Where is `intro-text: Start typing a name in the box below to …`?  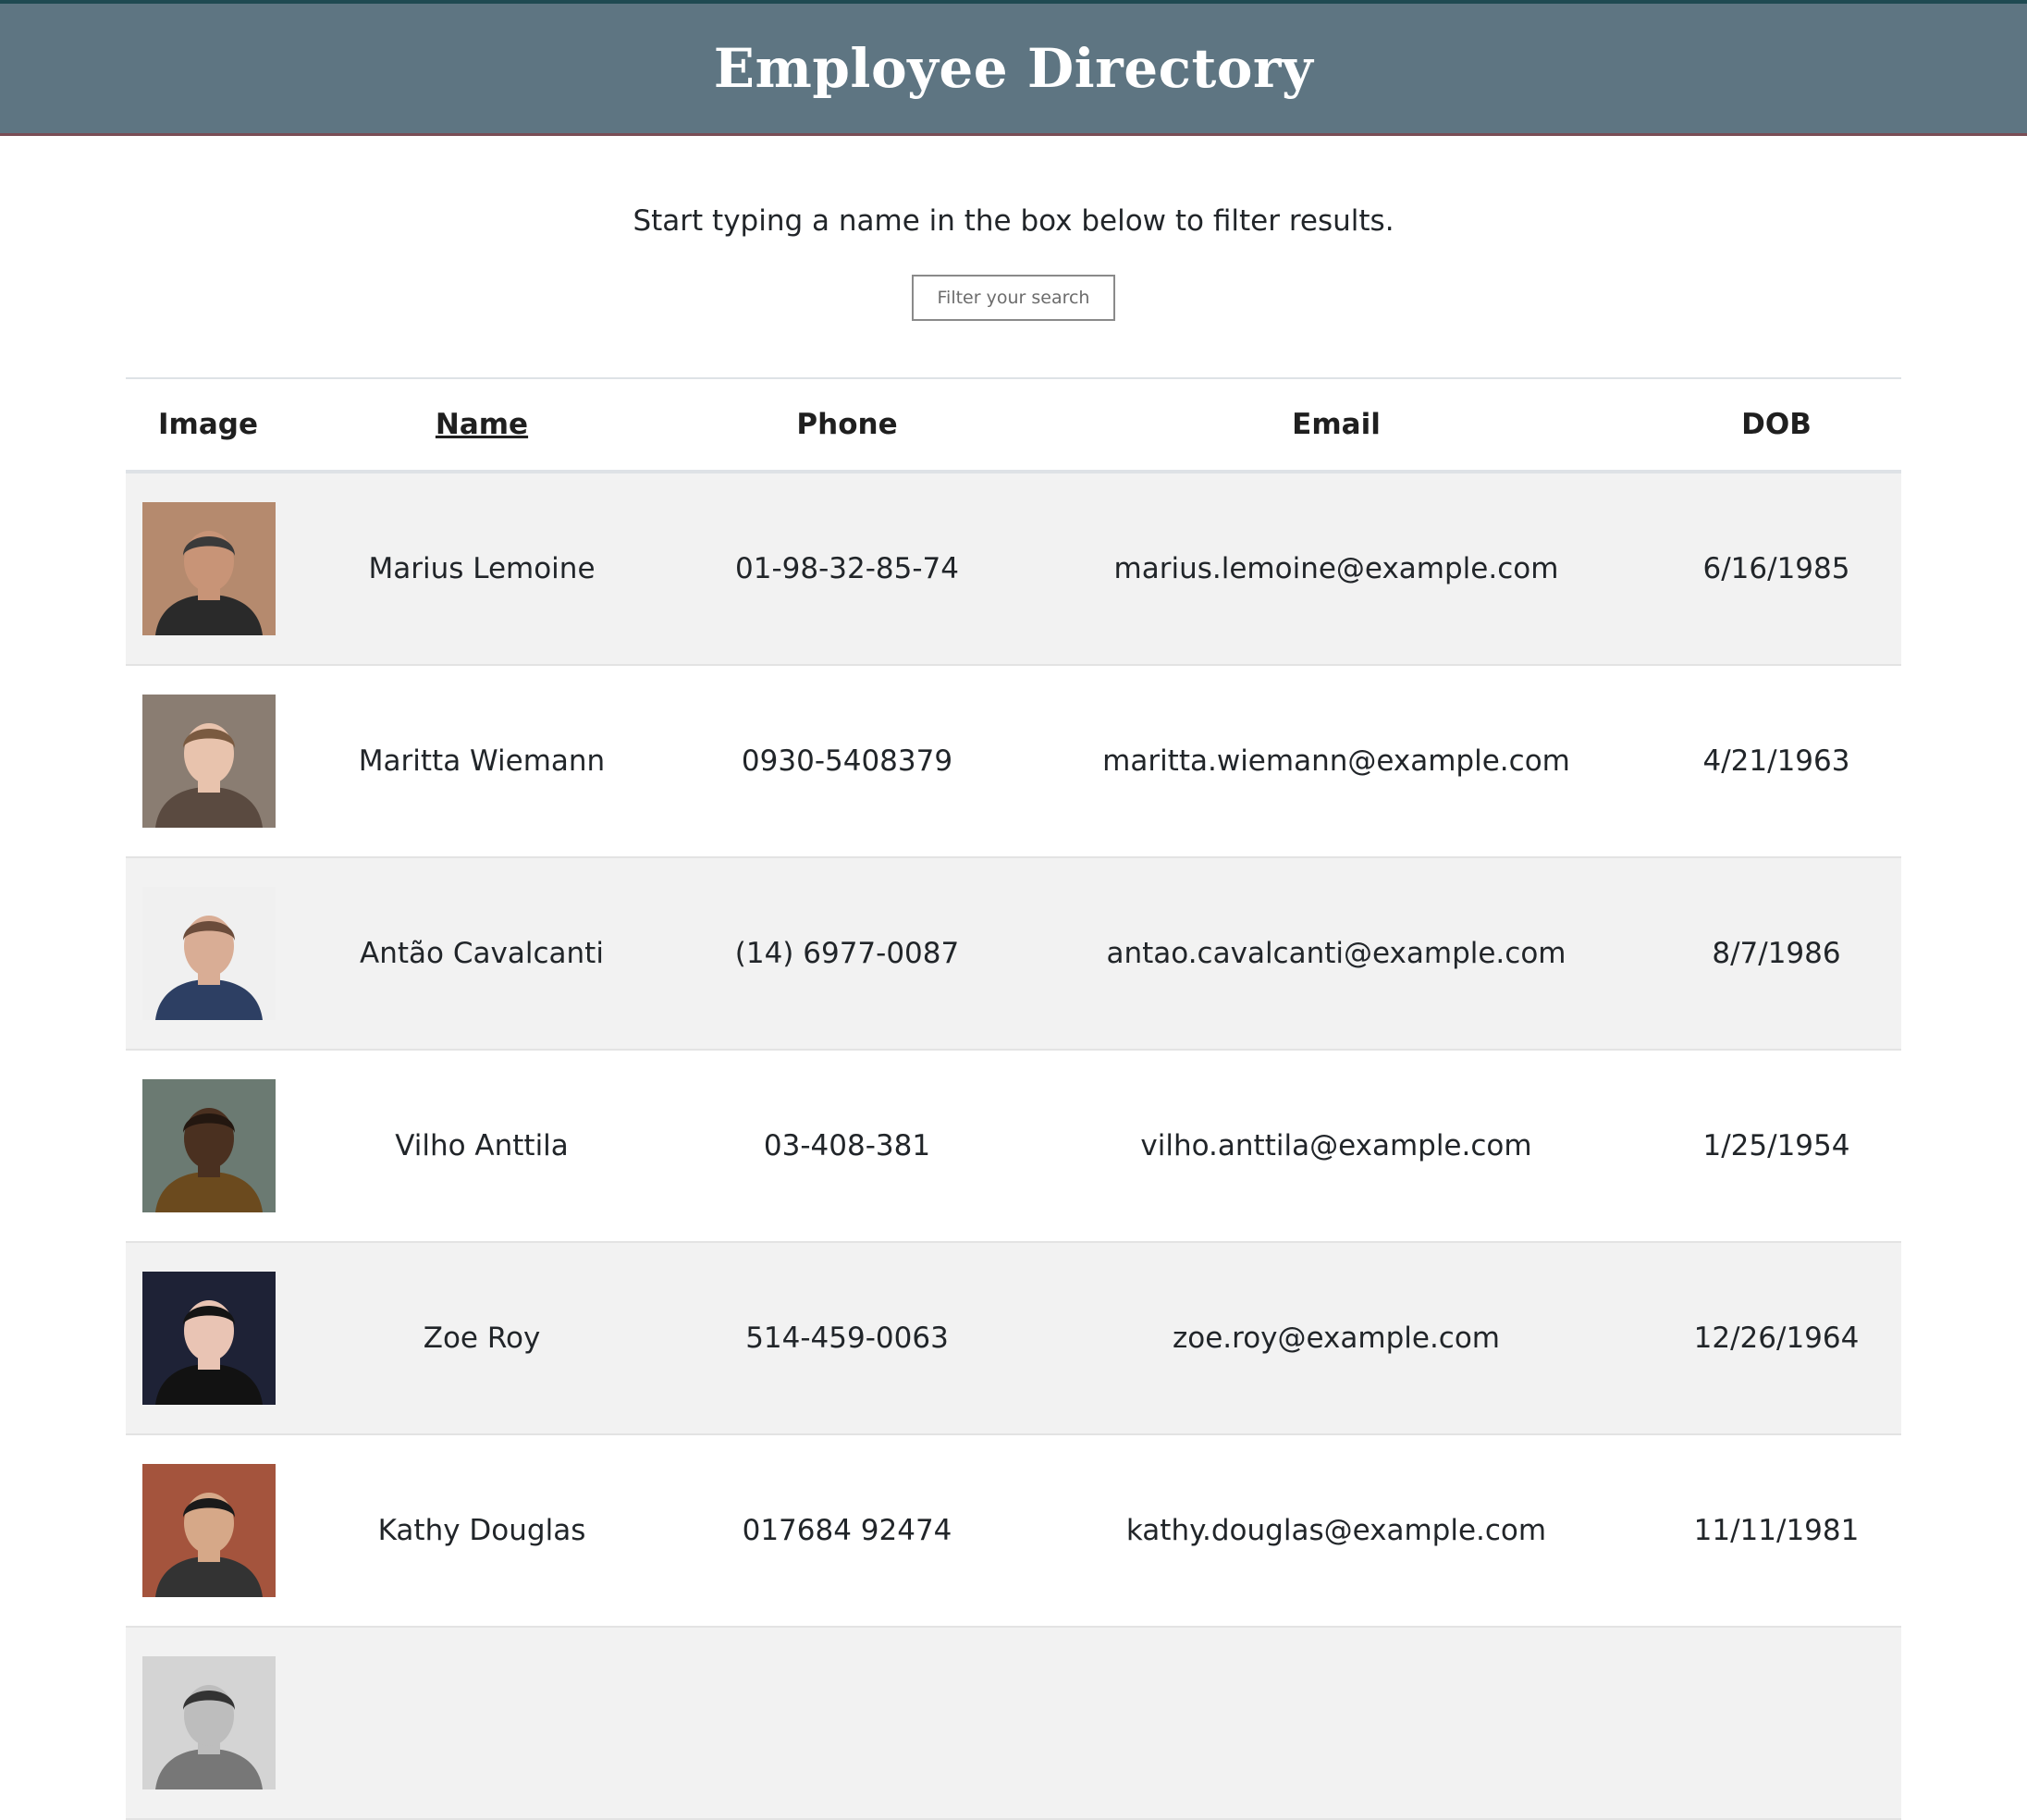 intro-text: Start typing a name in the box below to … is located at coordinates (1013, 221).